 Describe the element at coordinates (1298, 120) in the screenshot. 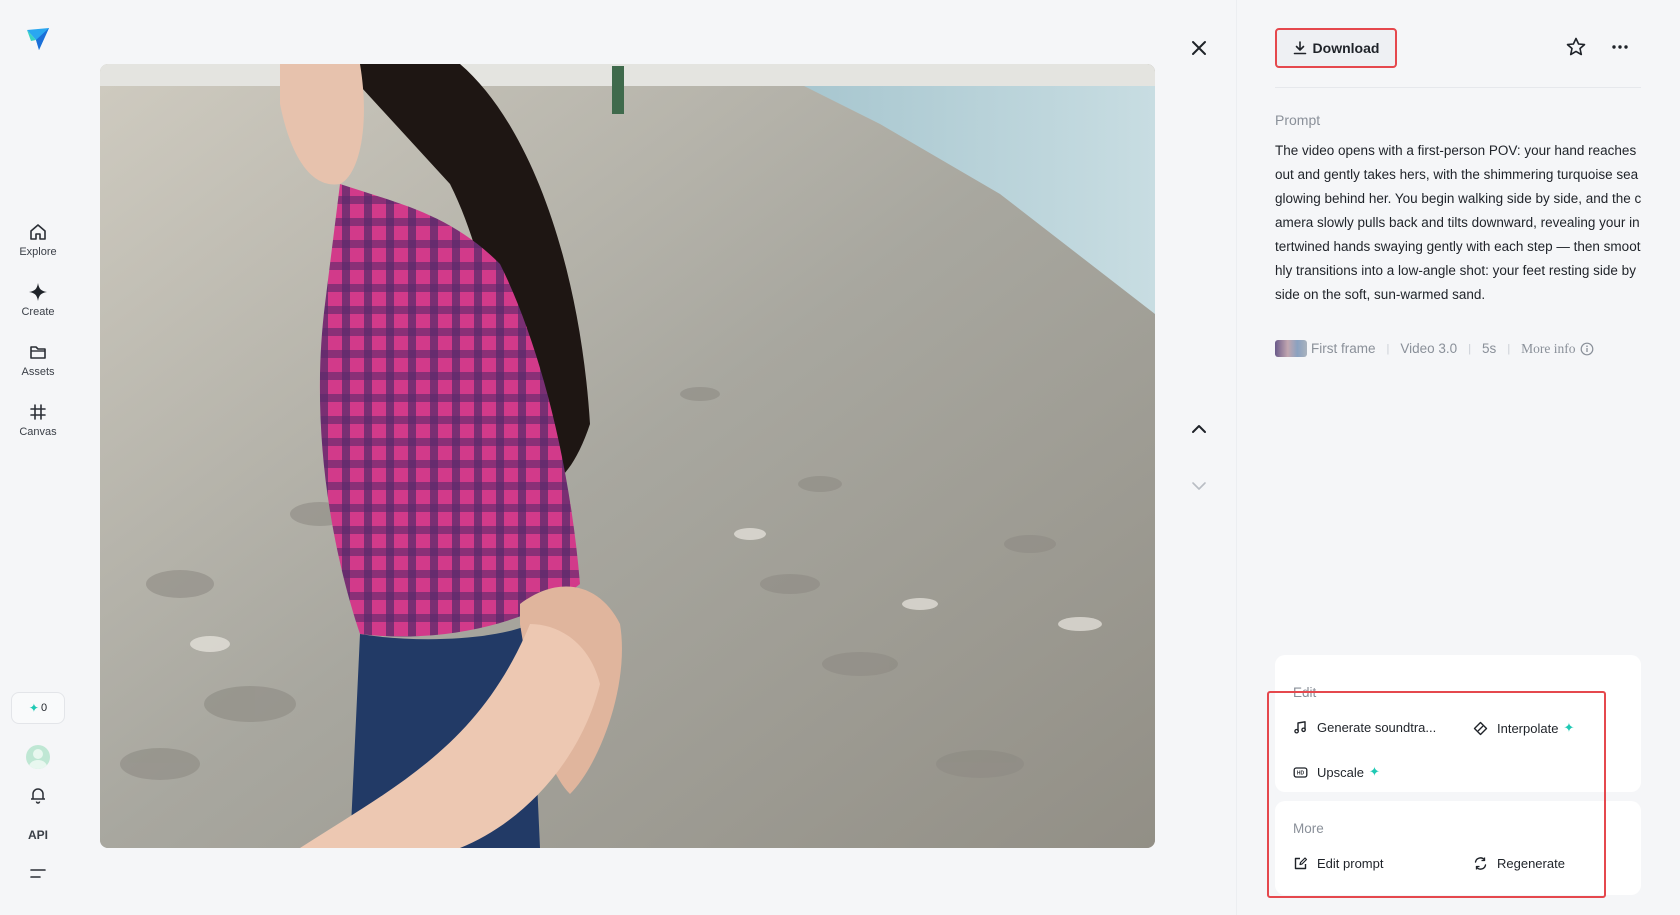

I see `prompt-heading: Prompt` at that location.